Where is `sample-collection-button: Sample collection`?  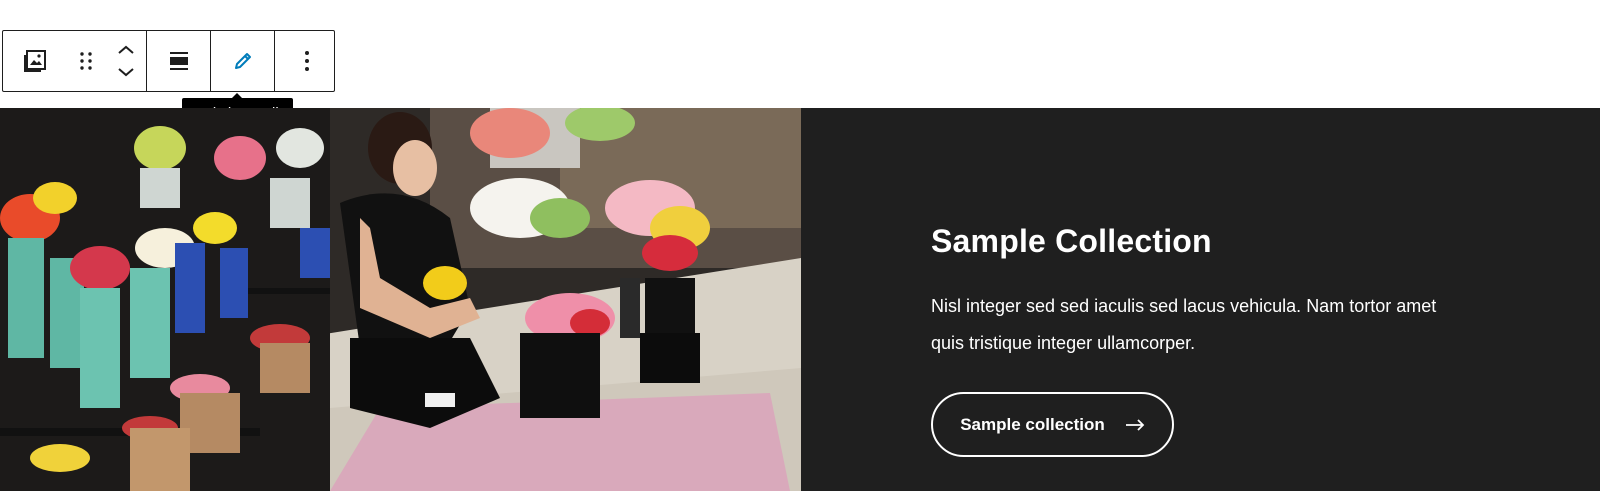
sample-collection-button: Sample collection is located at coordinates (1052, 424).